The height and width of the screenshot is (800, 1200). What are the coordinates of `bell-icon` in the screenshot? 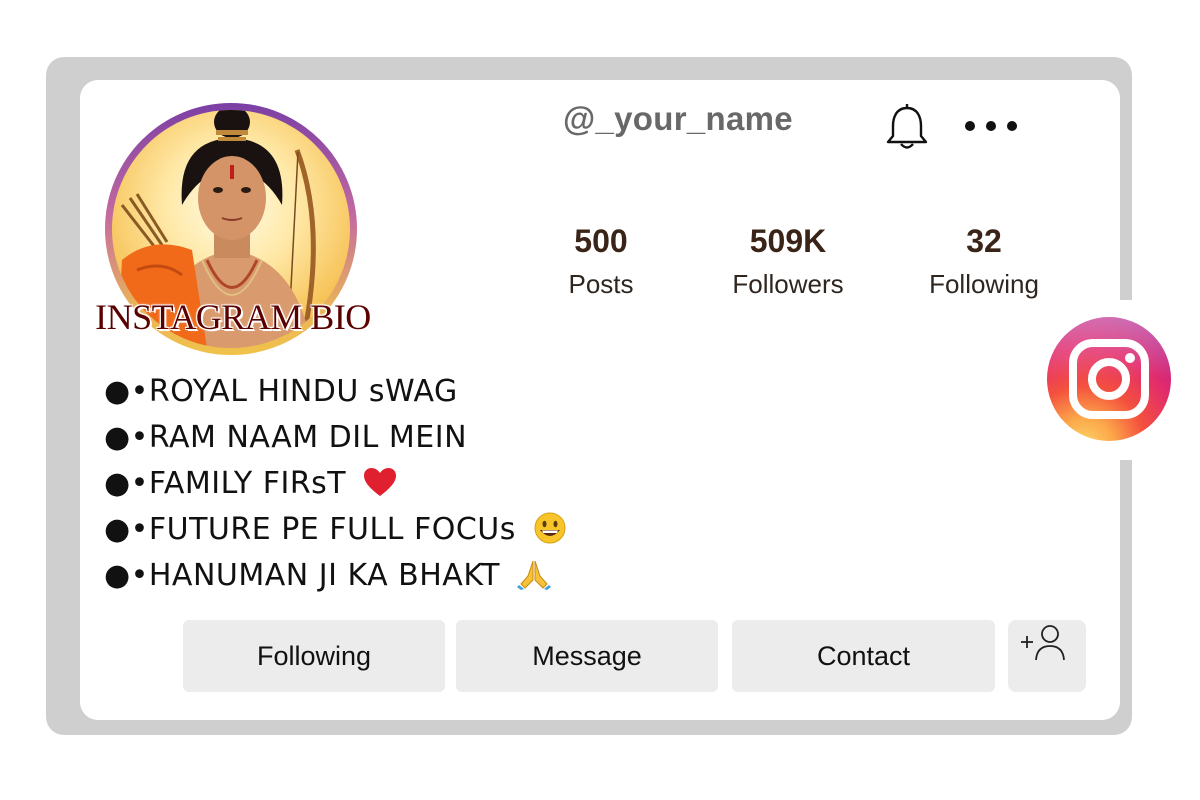 It's located at (907, 128).